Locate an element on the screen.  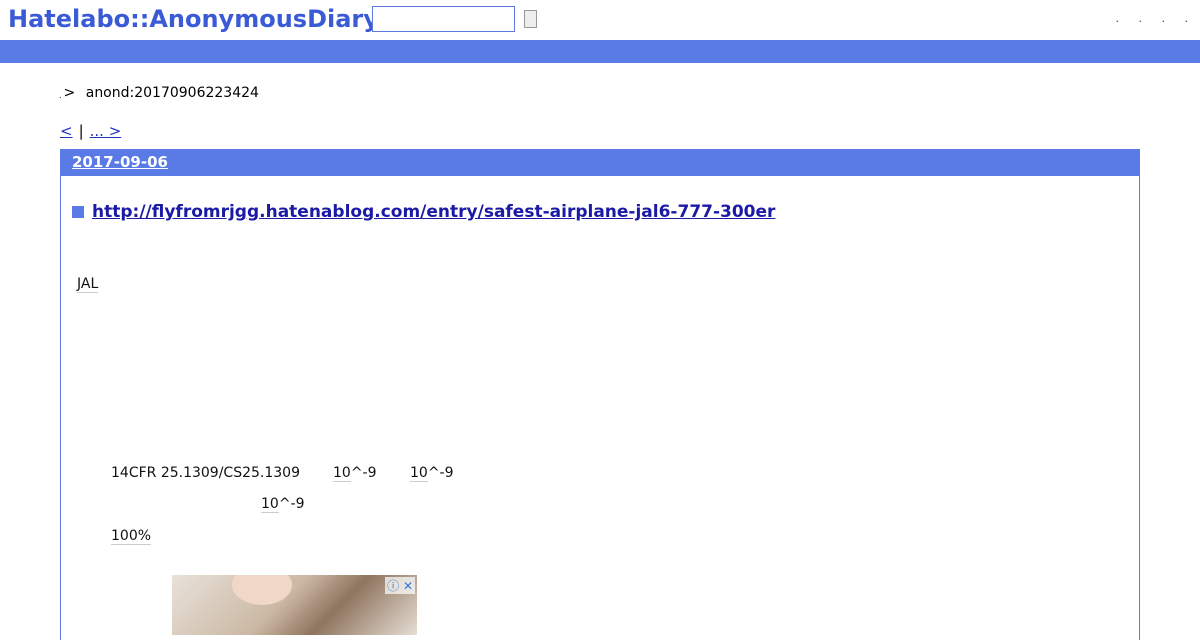
keyword-link: JAL is located at coordinates (88, 284).